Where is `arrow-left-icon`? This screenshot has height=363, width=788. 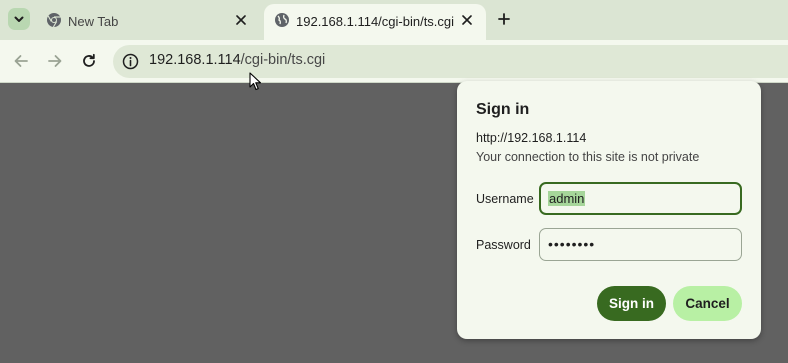
arrow-left-icon is located at coordinates (21, 61).